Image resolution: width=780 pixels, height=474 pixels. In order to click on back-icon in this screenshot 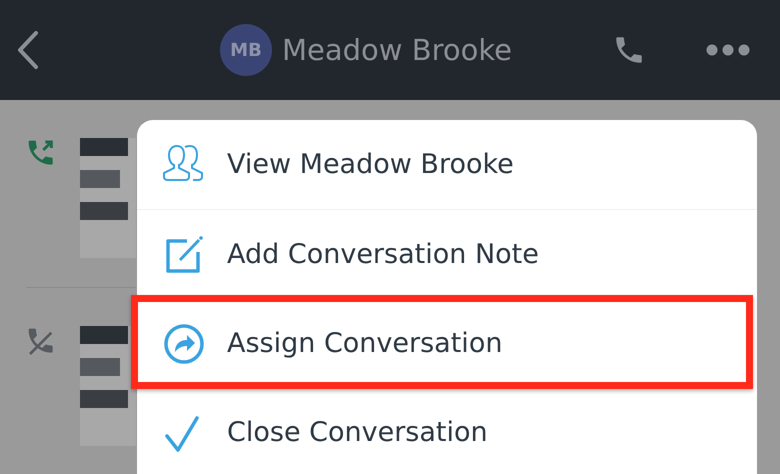, I will do `click(28, 50)`.